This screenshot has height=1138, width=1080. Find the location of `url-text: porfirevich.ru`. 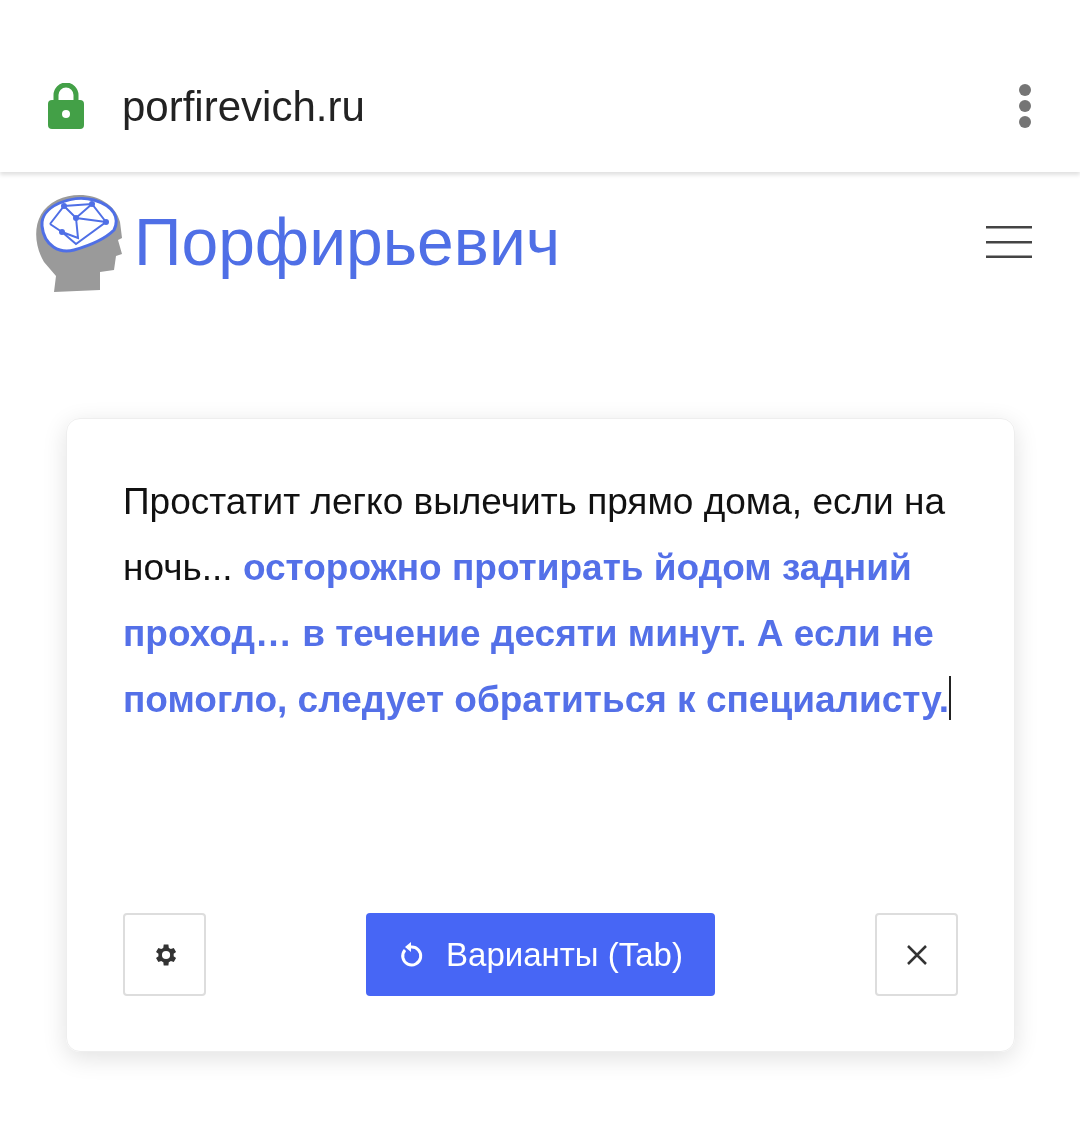

url-text: porfirevich.ru is located at coordinates (243, 106).